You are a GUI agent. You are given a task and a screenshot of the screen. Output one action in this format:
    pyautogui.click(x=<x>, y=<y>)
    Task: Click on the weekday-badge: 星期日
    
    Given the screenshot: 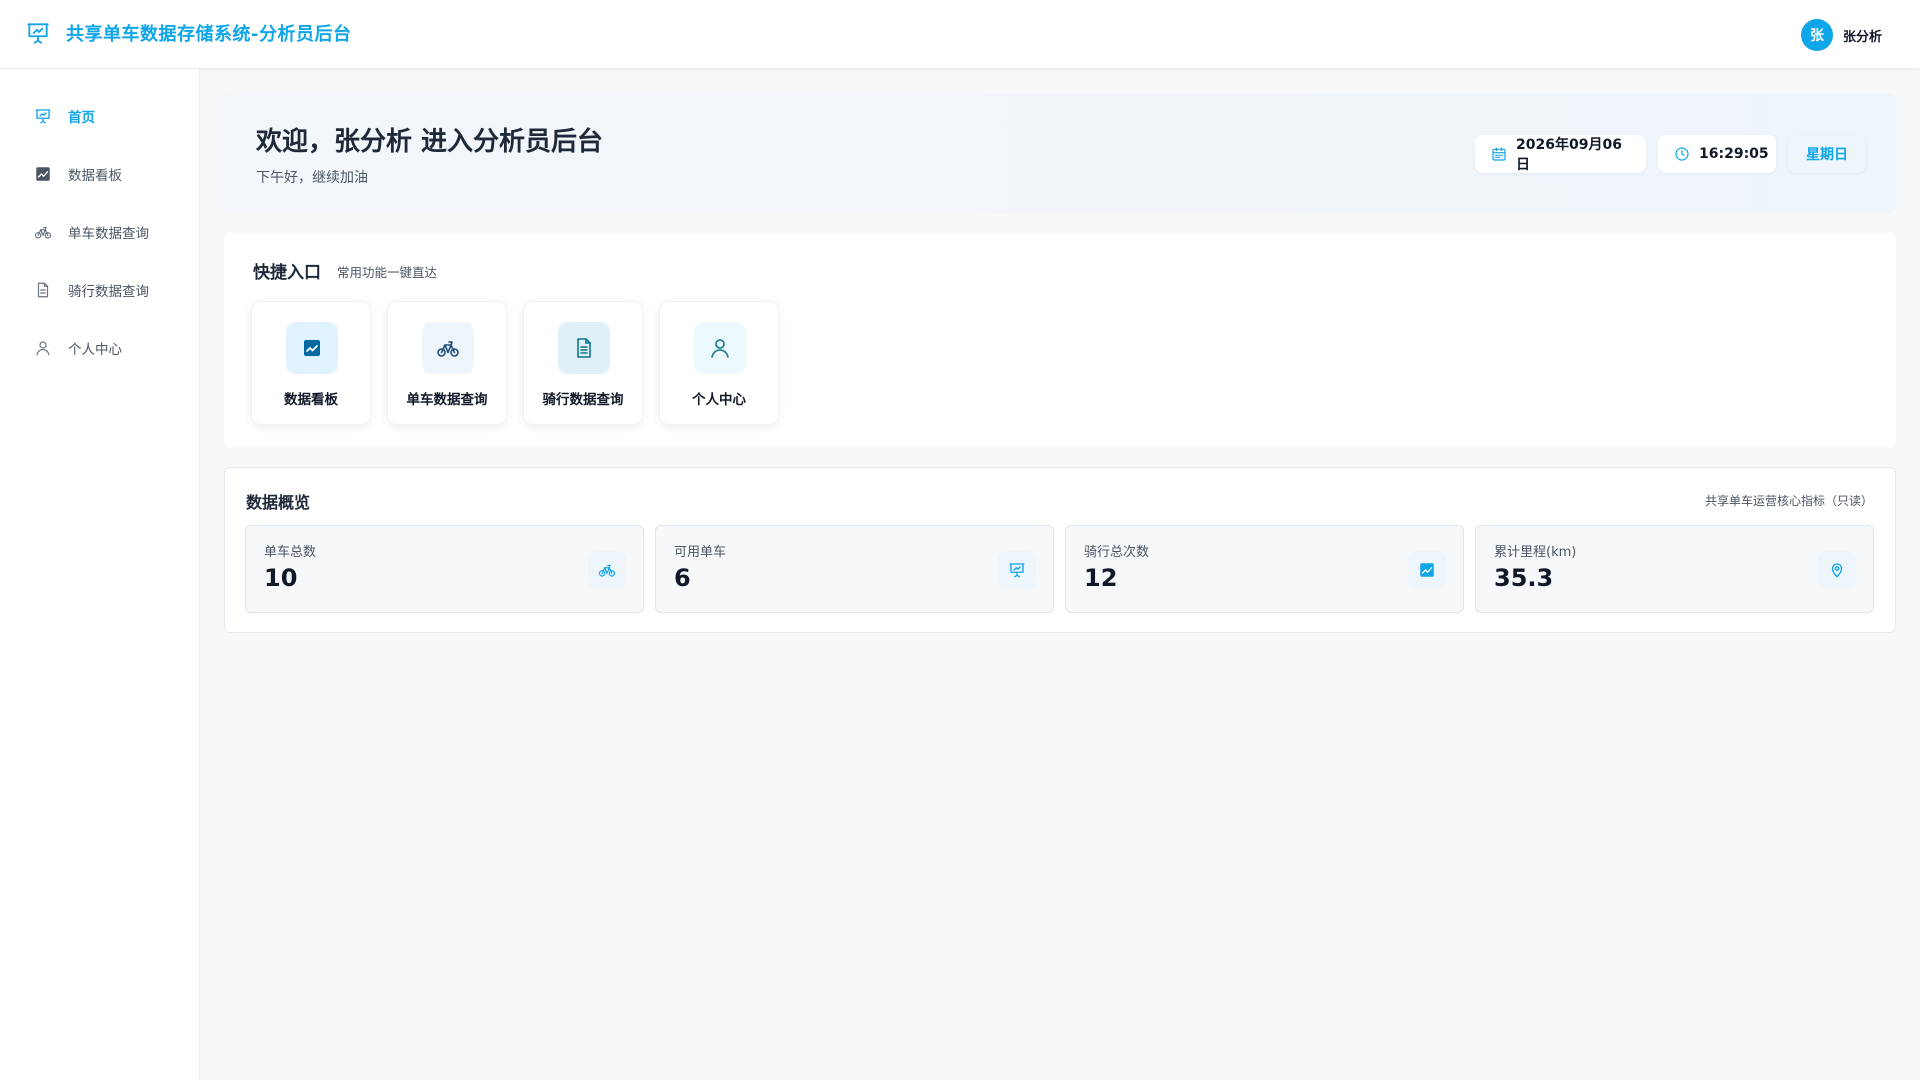 What is the action you would take?
    pyautogui.click(x=1827, y=154)
    